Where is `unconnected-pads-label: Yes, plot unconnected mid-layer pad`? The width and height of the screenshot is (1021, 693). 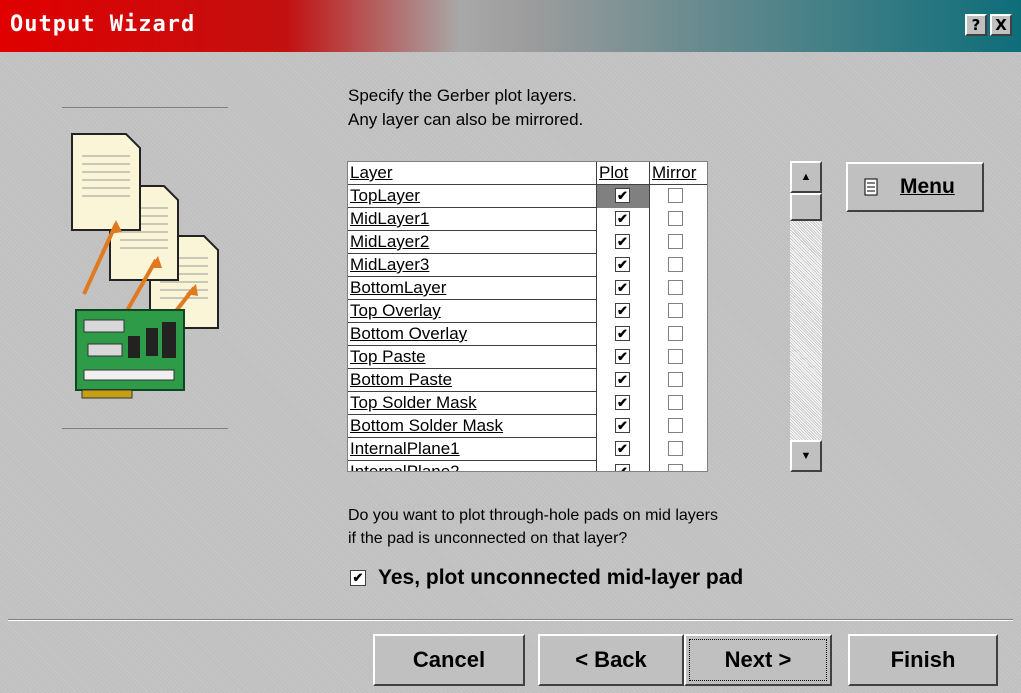 unconnected-pads-label: Yes, plot unconnected mid-layer pad is located at coordinates (561, 577).